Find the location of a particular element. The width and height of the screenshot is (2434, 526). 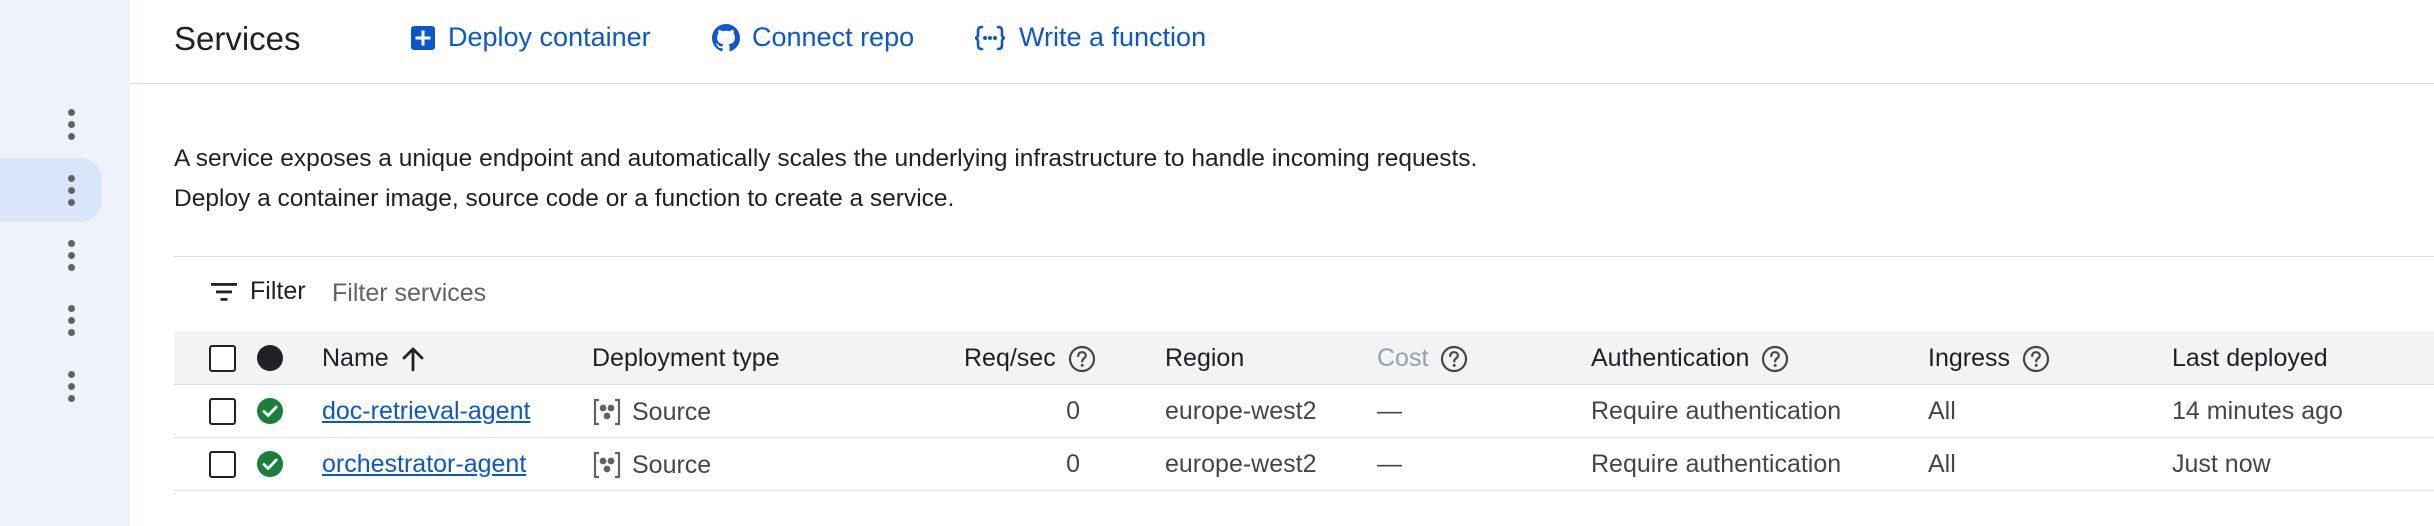

function-braces-icon is located at coordinates (990, 37).